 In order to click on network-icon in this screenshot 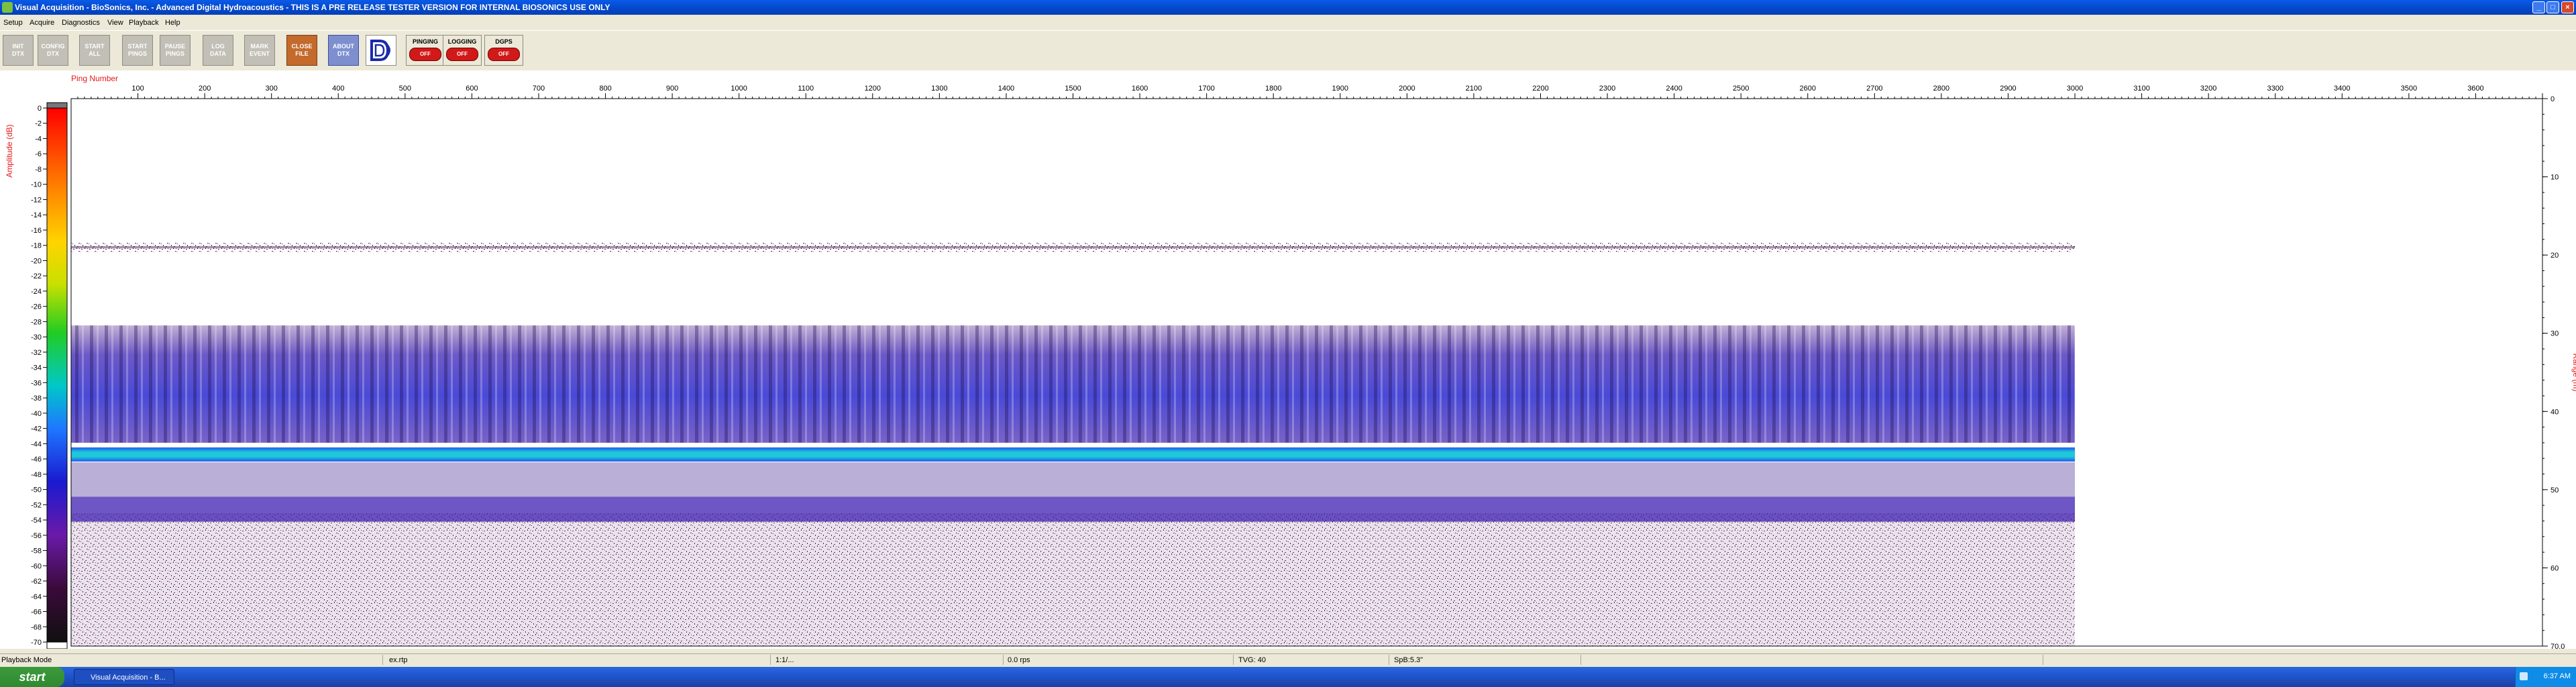, I will do `click(2524, 676)`.